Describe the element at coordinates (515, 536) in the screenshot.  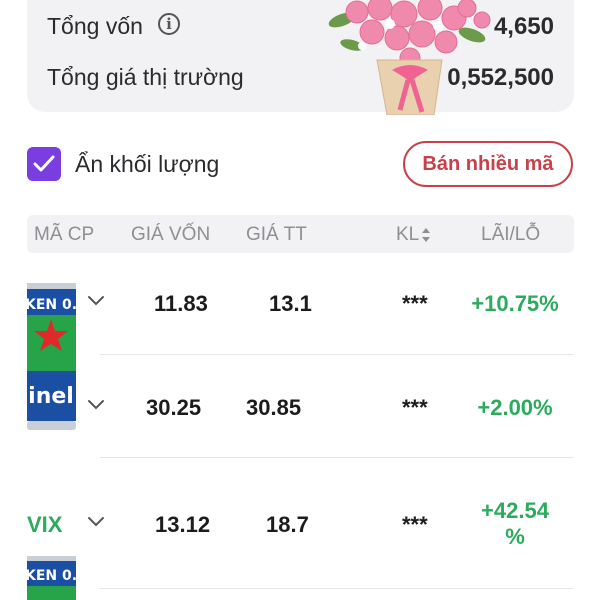
I see `profit-loss-percent-sign: %` at that location.